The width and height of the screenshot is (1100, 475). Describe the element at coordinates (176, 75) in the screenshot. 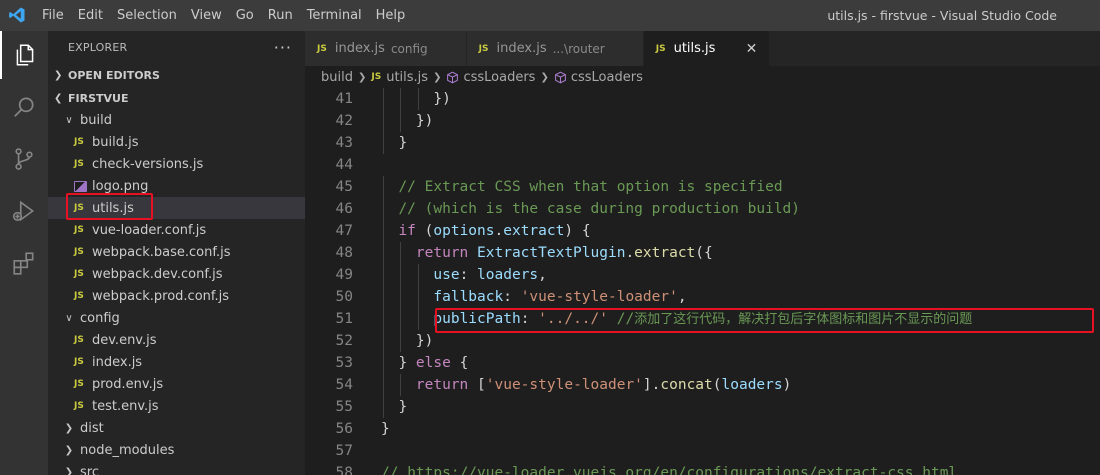

I see `open-editors-section: ❯ OPEN EDITORS` at that location.